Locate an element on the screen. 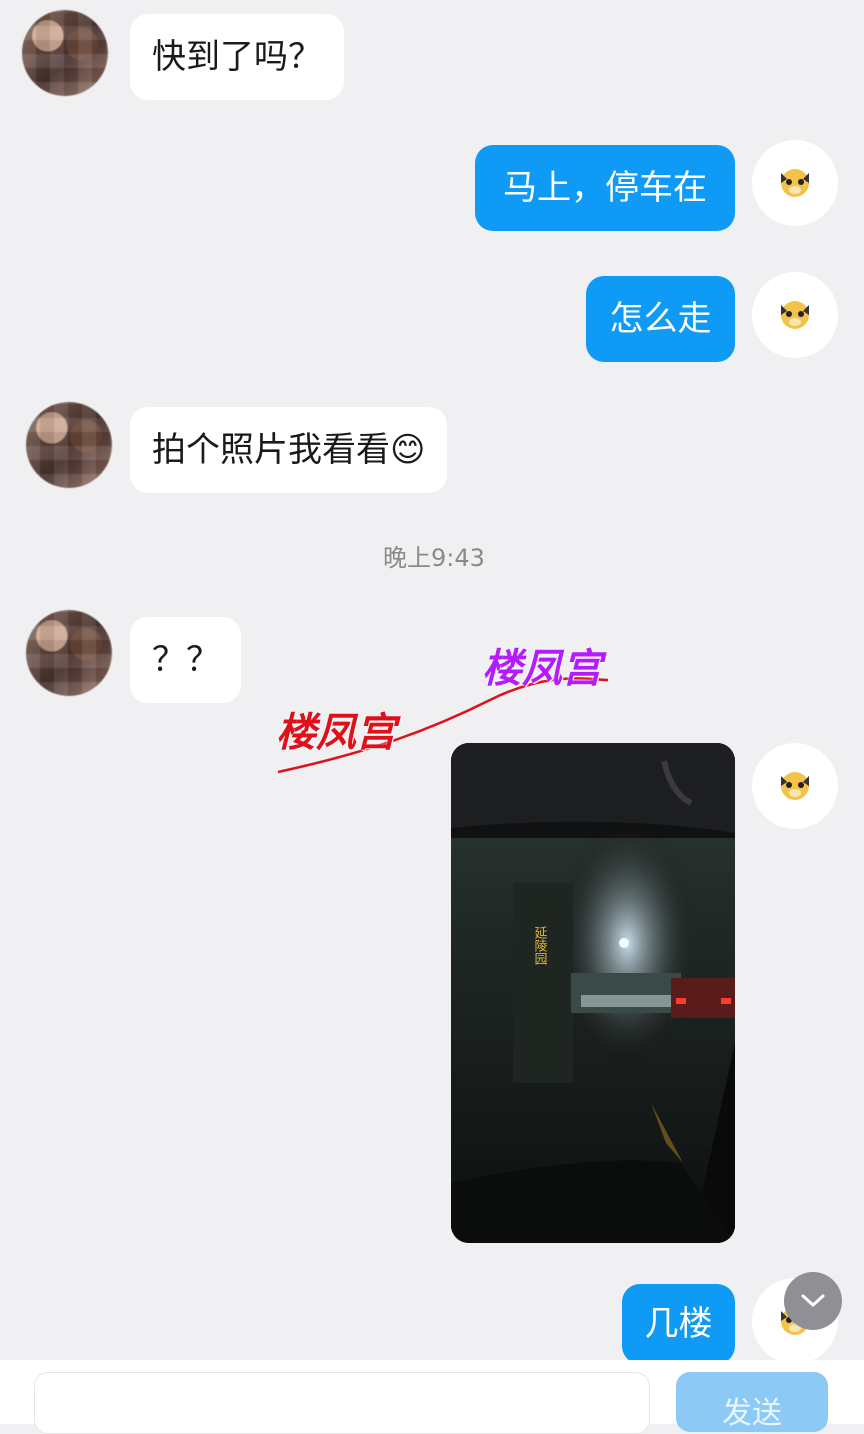 The height and width of the screenshot is (1434, 864). message-text: ？？ is located at coordinates (186, 660).